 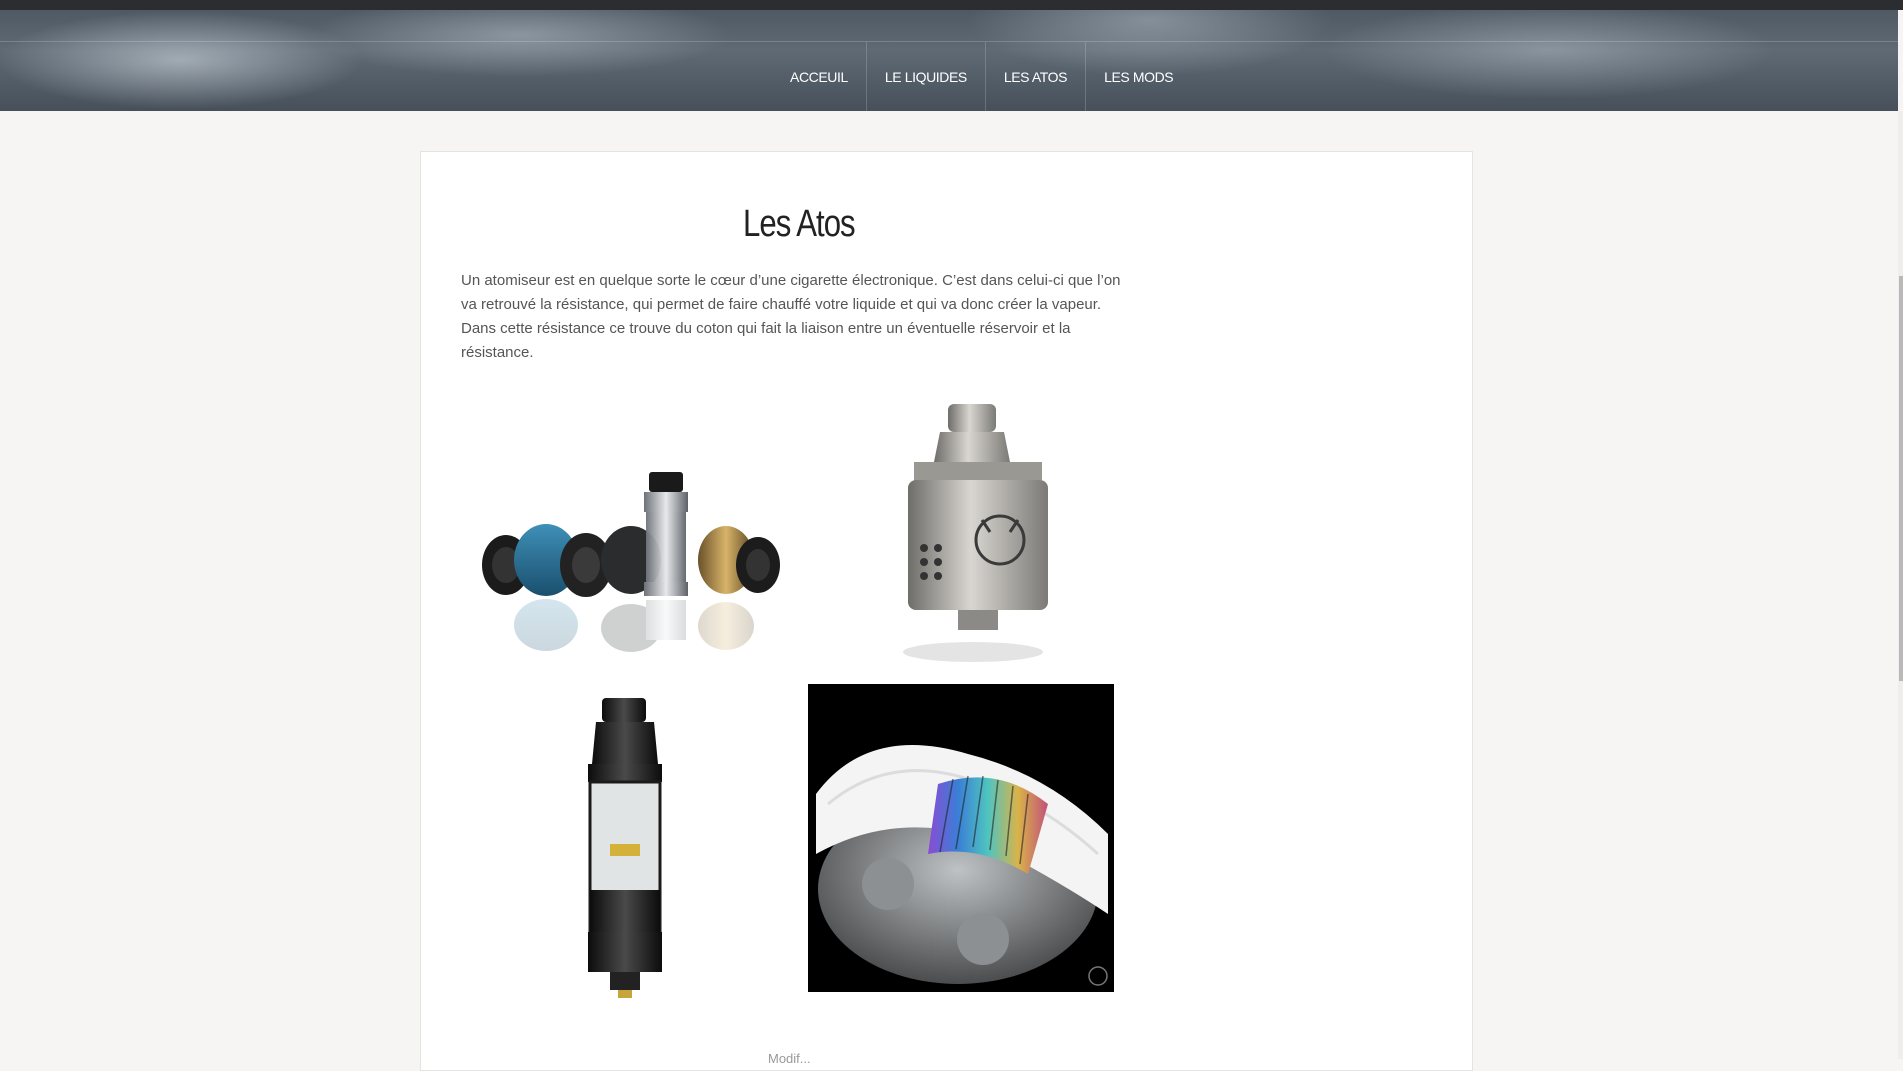 What do you see at coordinates (961, 838) in the screenshot?
I see `coil-cotton-image` at bounding box center [961, 838].